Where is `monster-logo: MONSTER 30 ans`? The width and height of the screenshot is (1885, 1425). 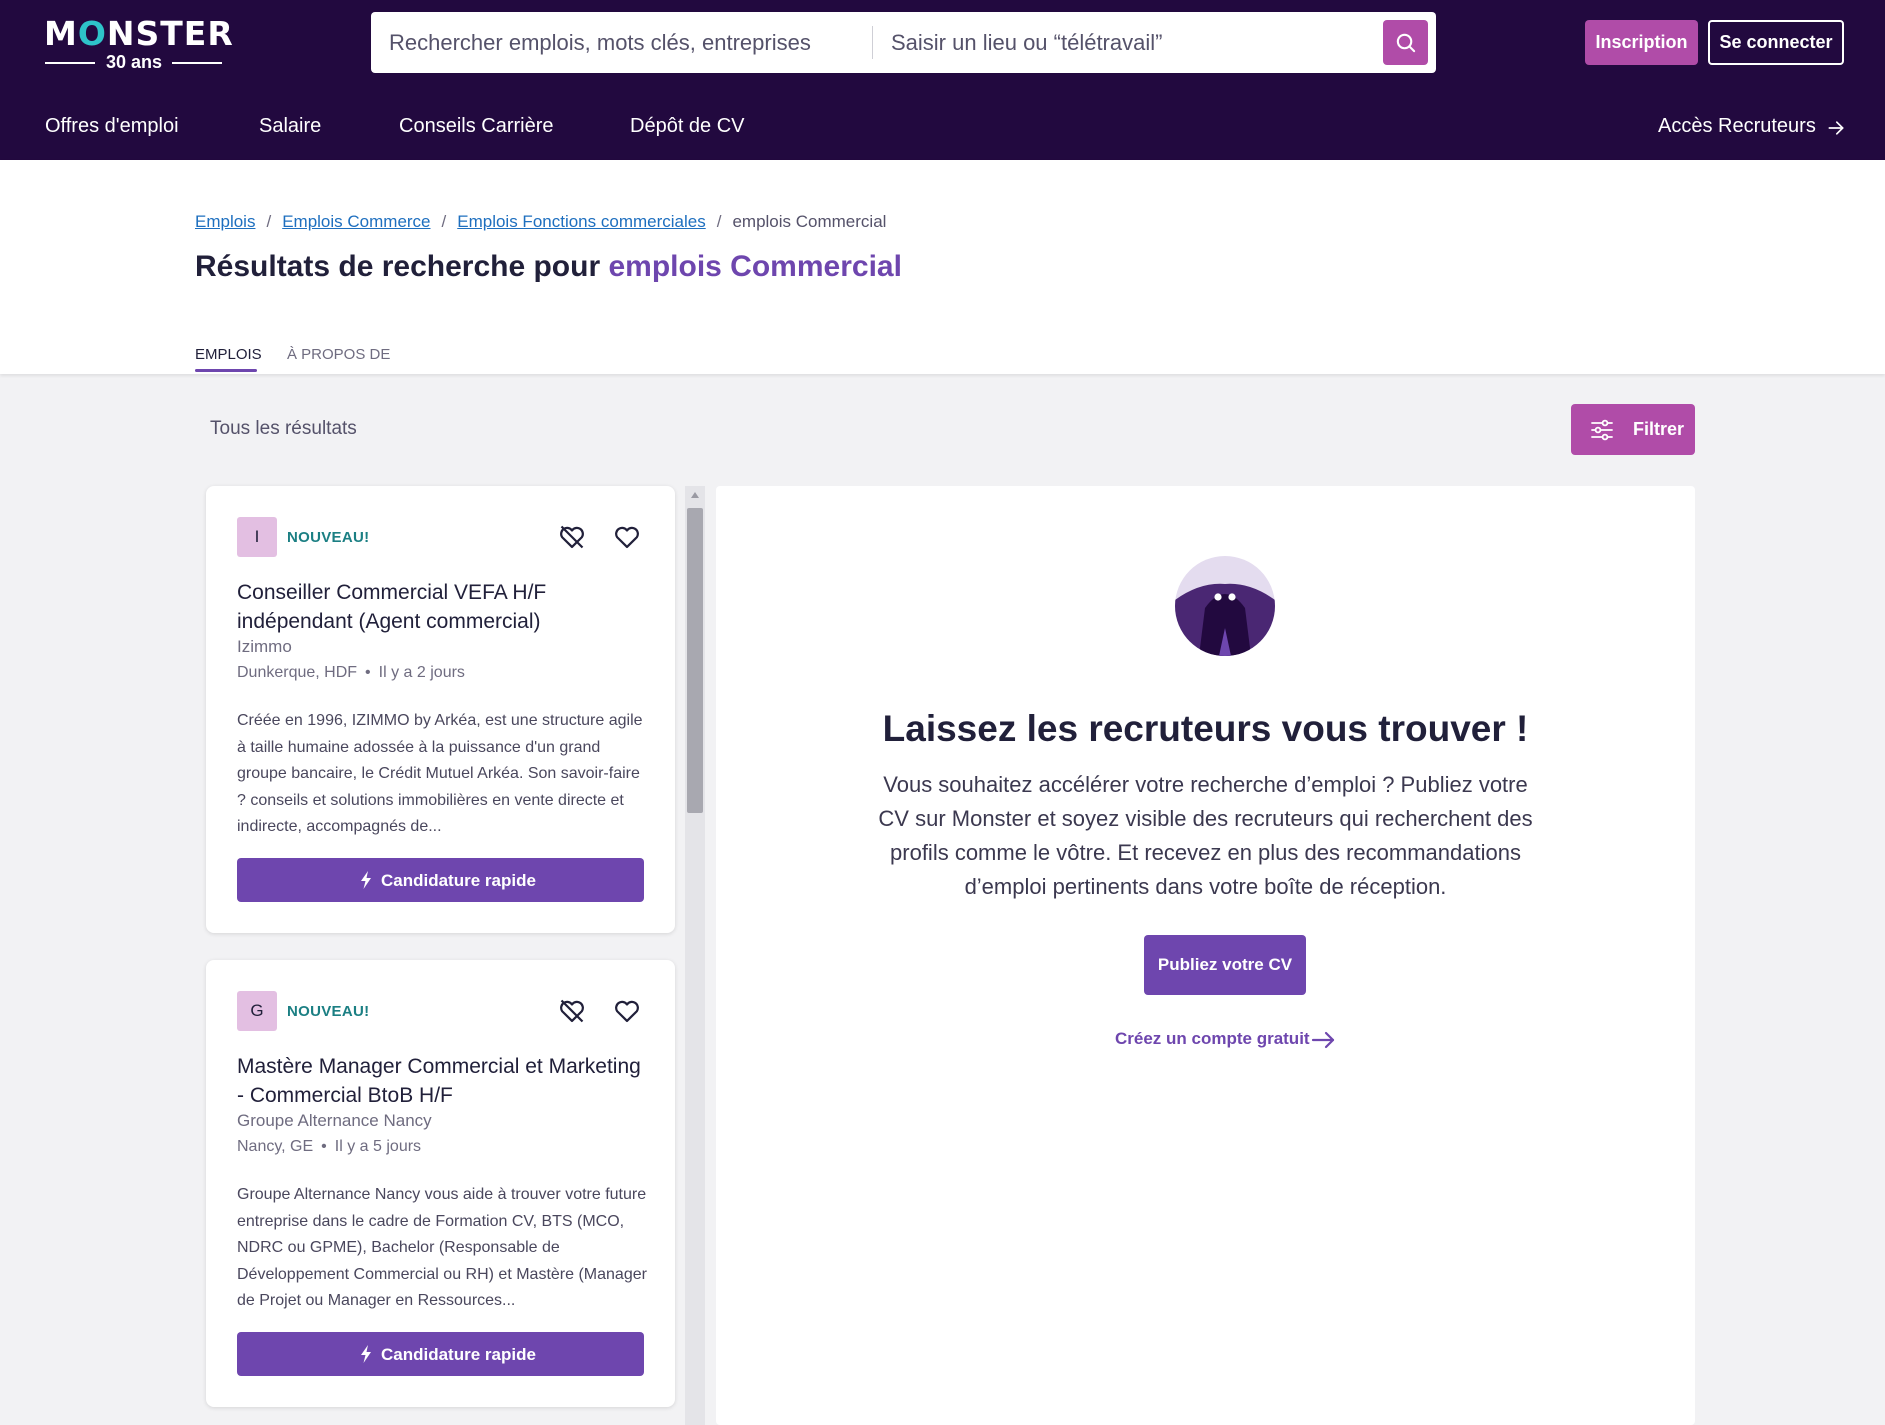 monster-logo: MONSTER 30 ans is located at coordinates (138, 44).